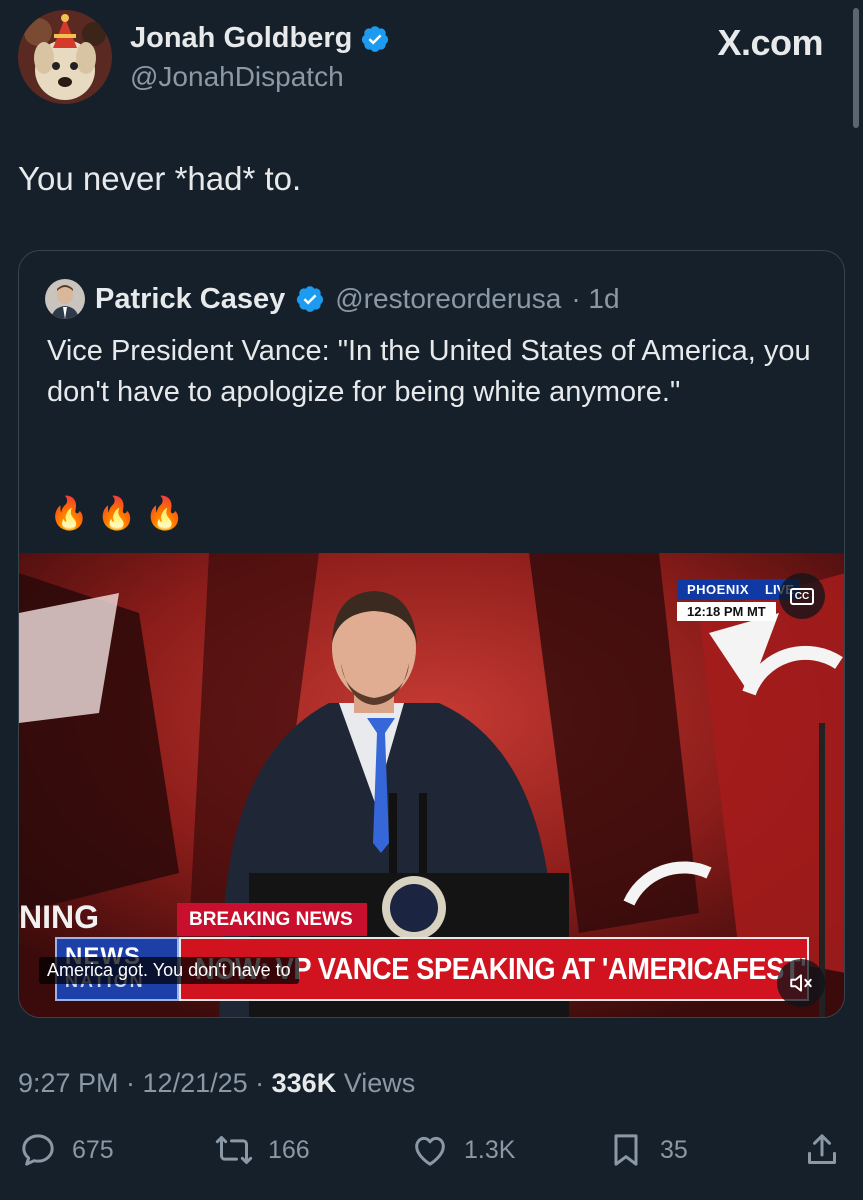  I want to click on post-header: Jonah Goldberg @JonahDispatch X.com, so click(425, 60).